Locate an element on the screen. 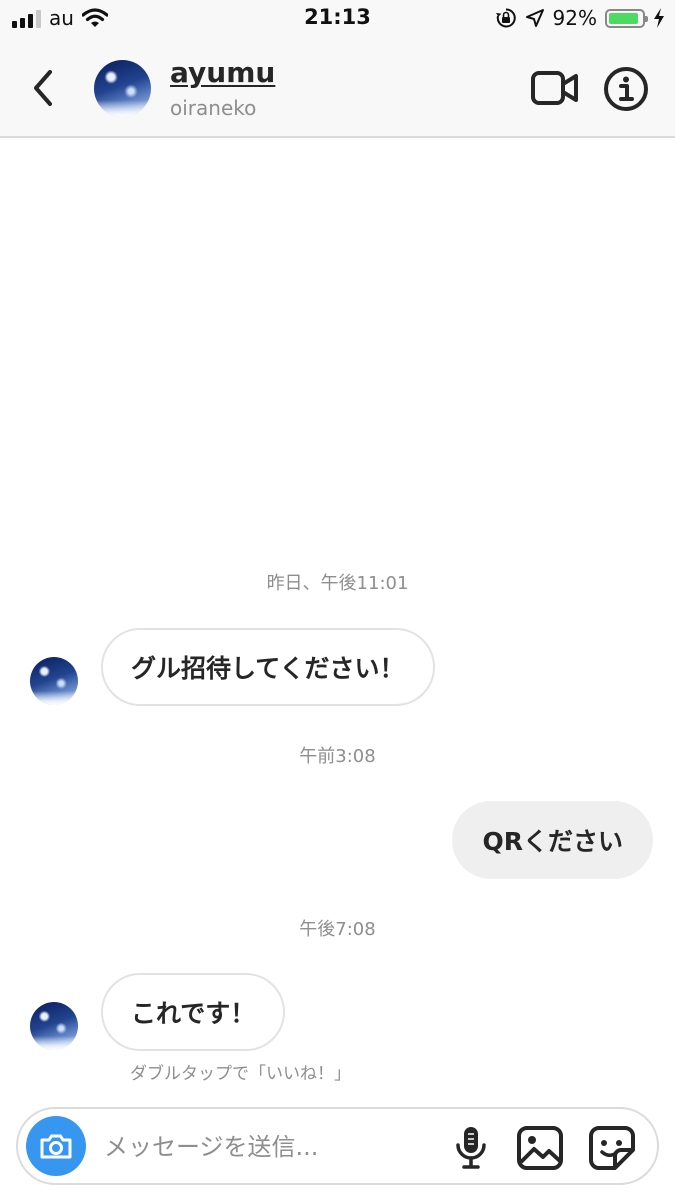 Image resolution: width=675 pixels, height=1200 pixels. info-icon is located at coordinates (626, 89).